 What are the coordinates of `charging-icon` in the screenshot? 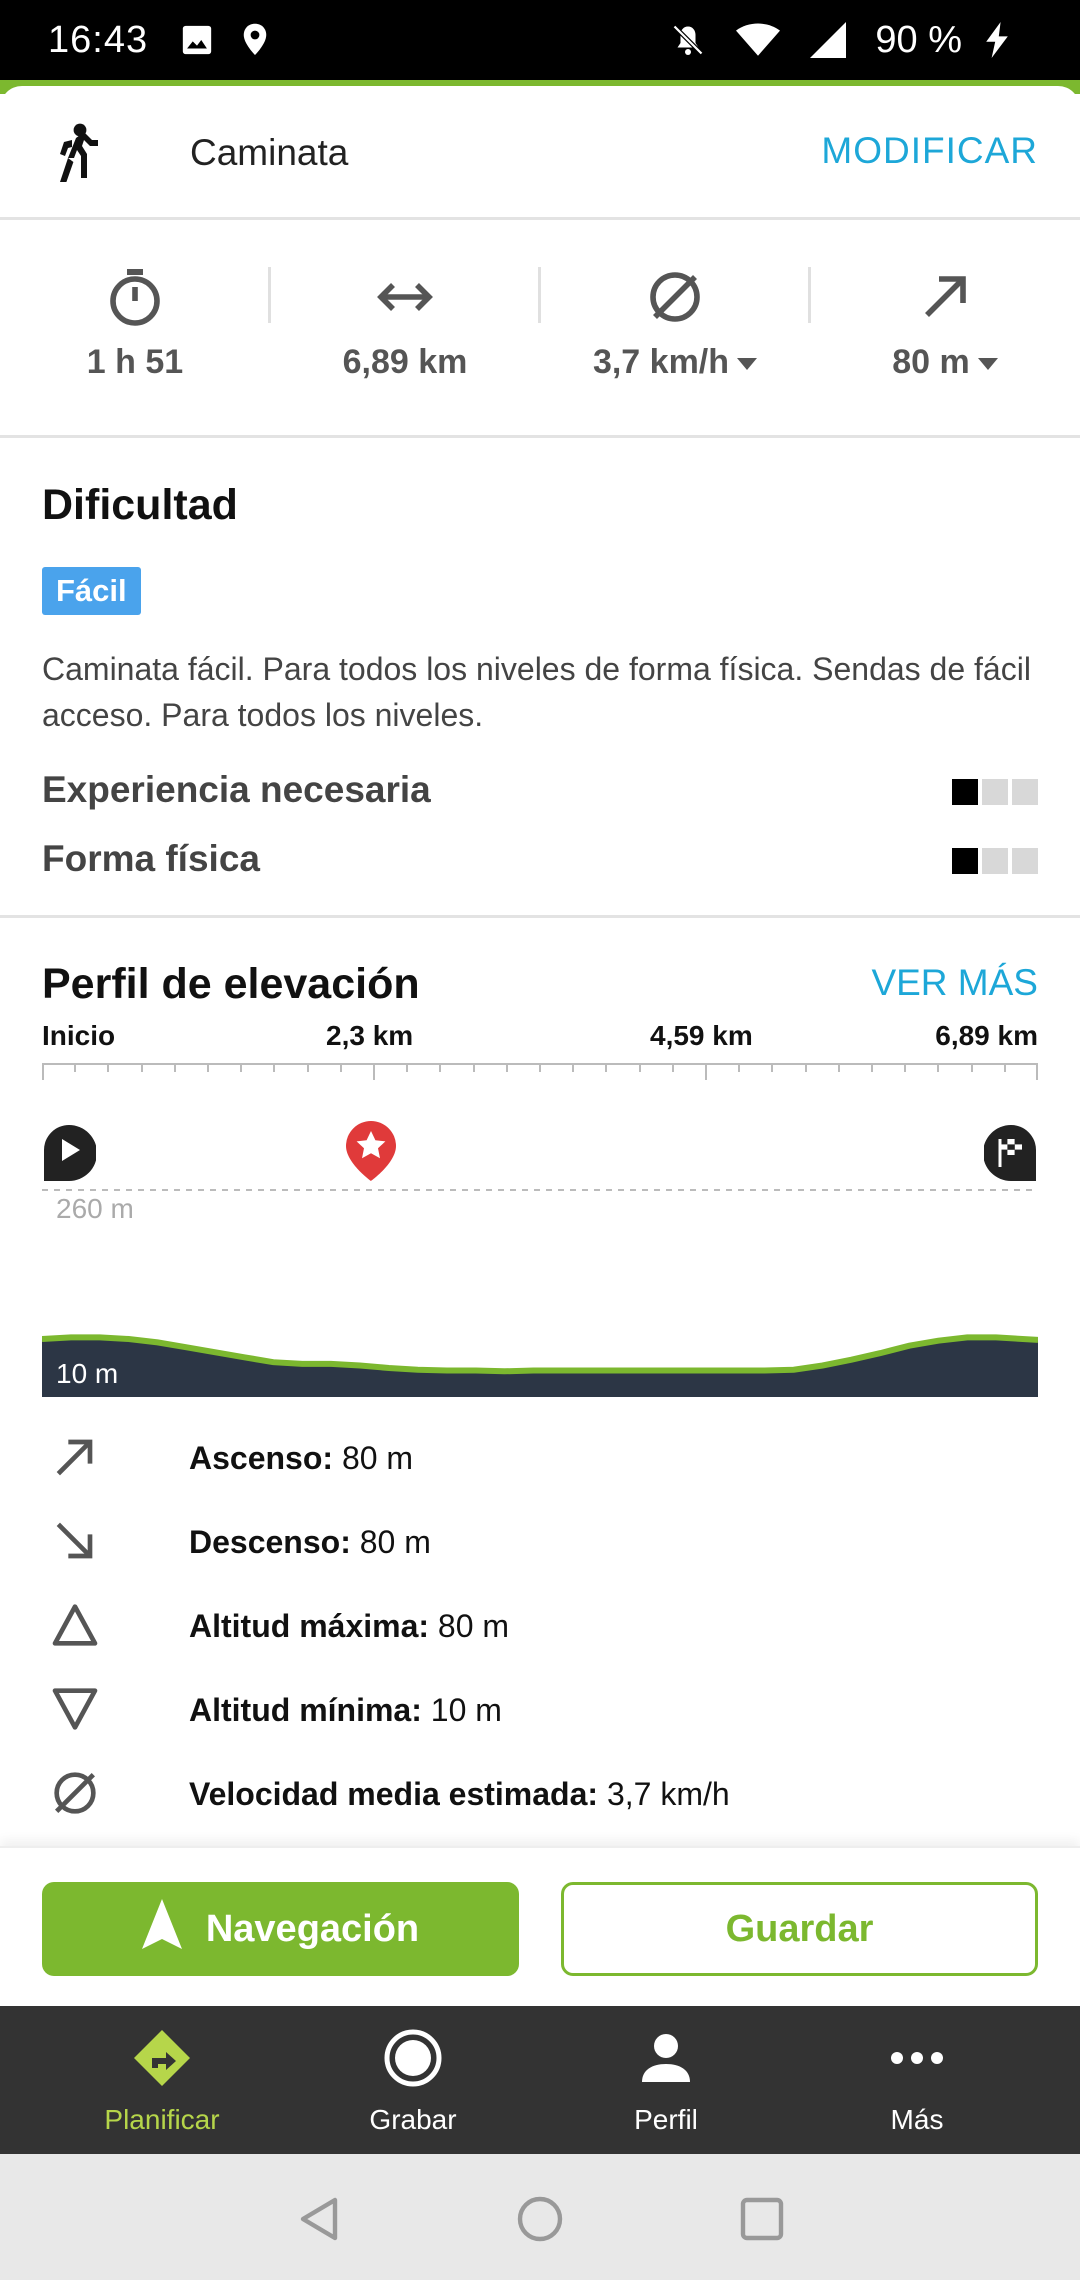 It's located at (997, 40).